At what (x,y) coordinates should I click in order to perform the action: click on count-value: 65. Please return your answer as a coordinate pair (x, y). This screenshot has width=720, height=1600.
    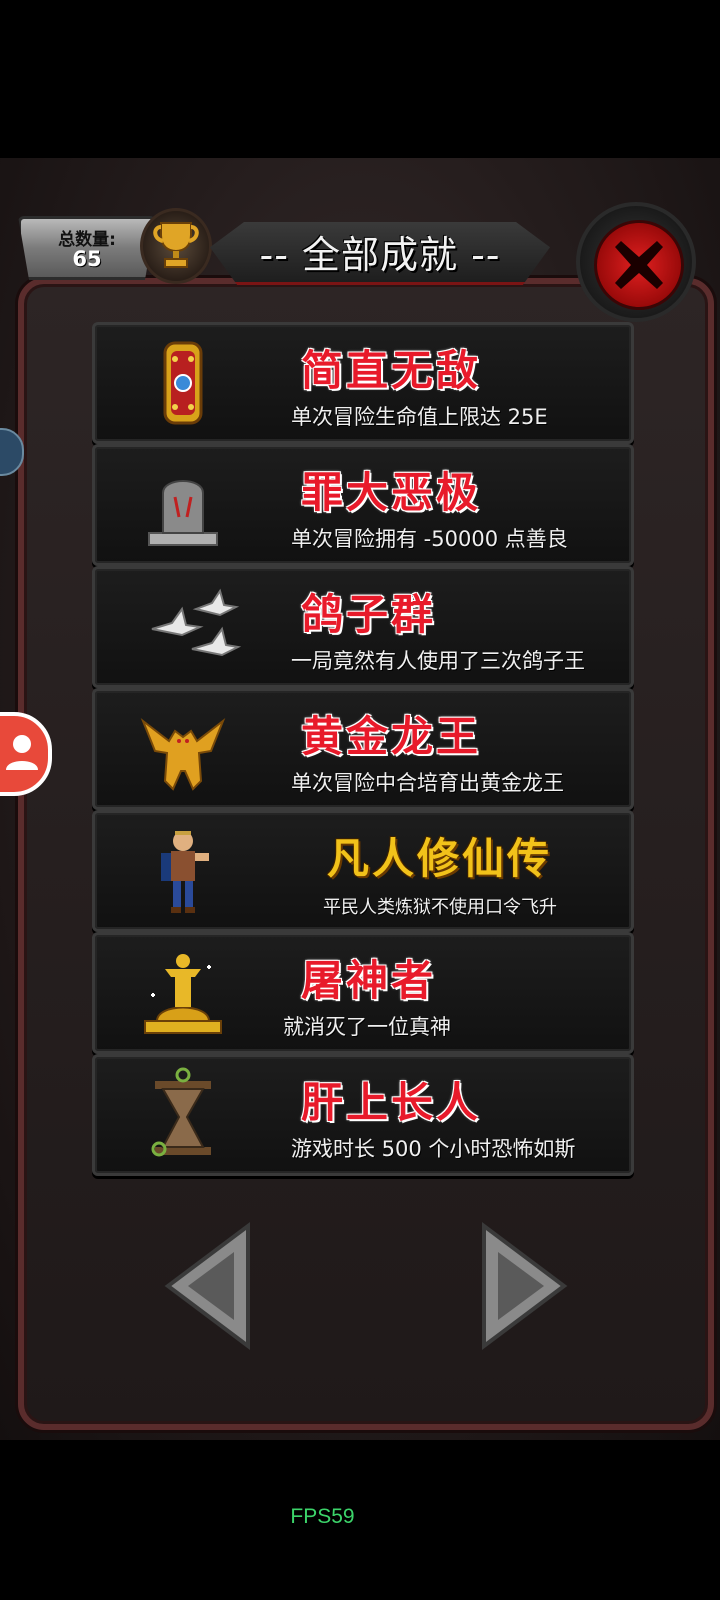
    Looking at the image, I should click on (87, 259).